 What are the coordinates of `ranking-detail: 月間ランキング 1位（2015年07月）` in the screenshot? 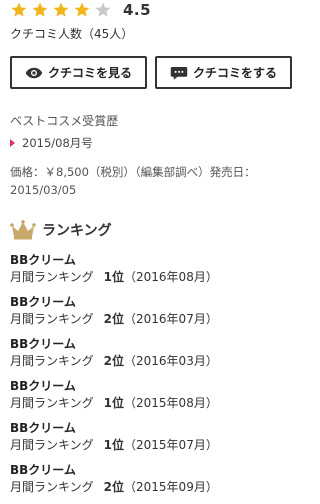 It's located at (152, 445).